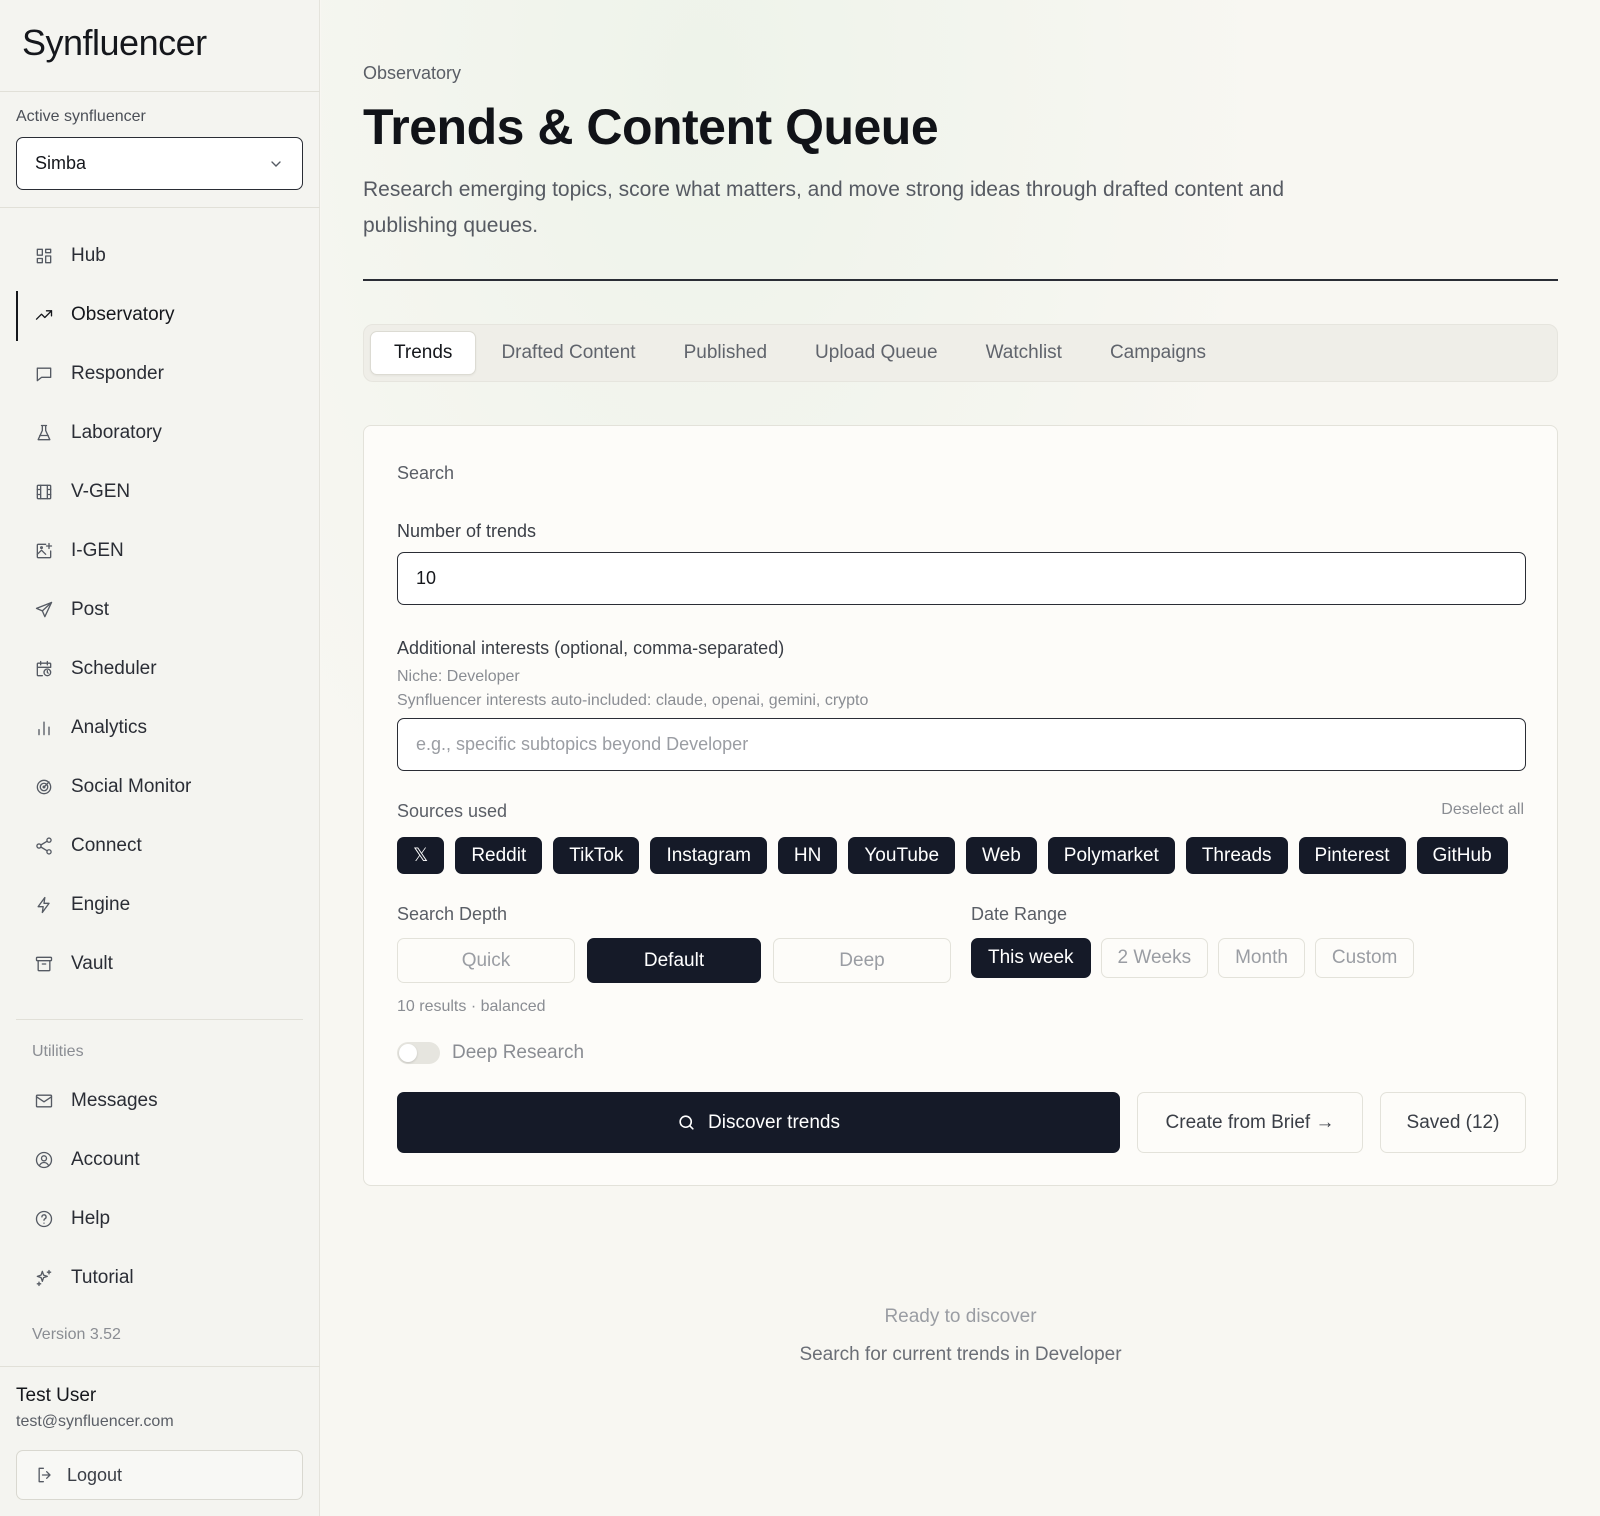 This screenshot has height=1516, width=1600. What do you see at coordinates (114, 43) in the screenshot?
I see `brand-logo: Synfluencer` at bounding box center [114, 43].